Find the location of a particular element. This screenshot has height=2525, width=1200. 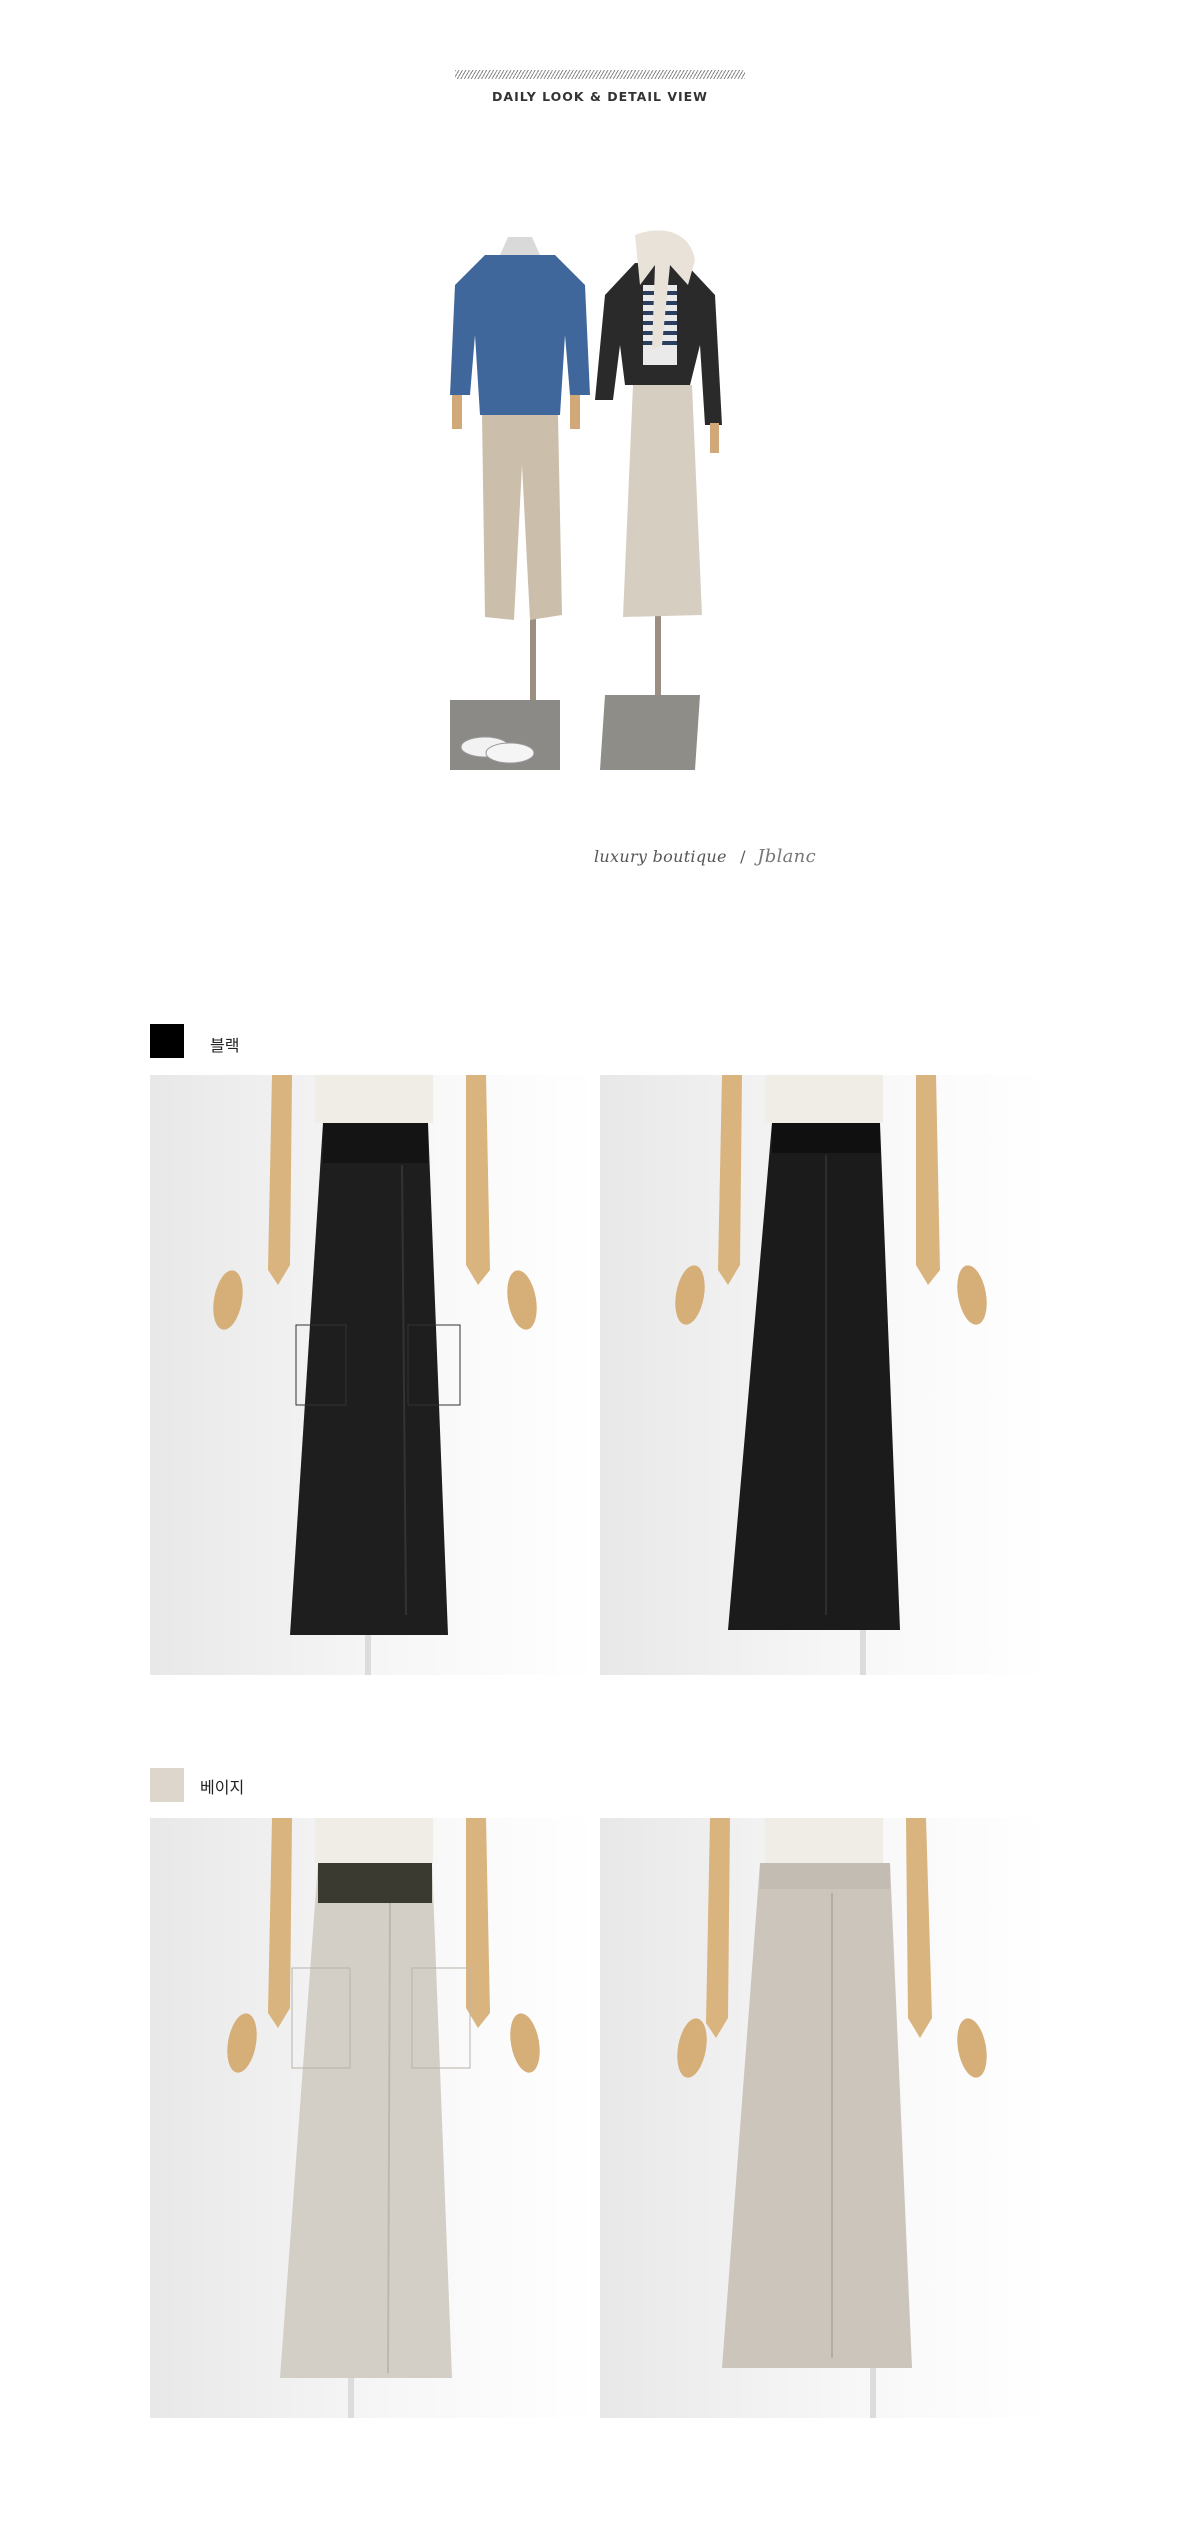

product-photo-beige-back is located at coordinates (823, 2118).